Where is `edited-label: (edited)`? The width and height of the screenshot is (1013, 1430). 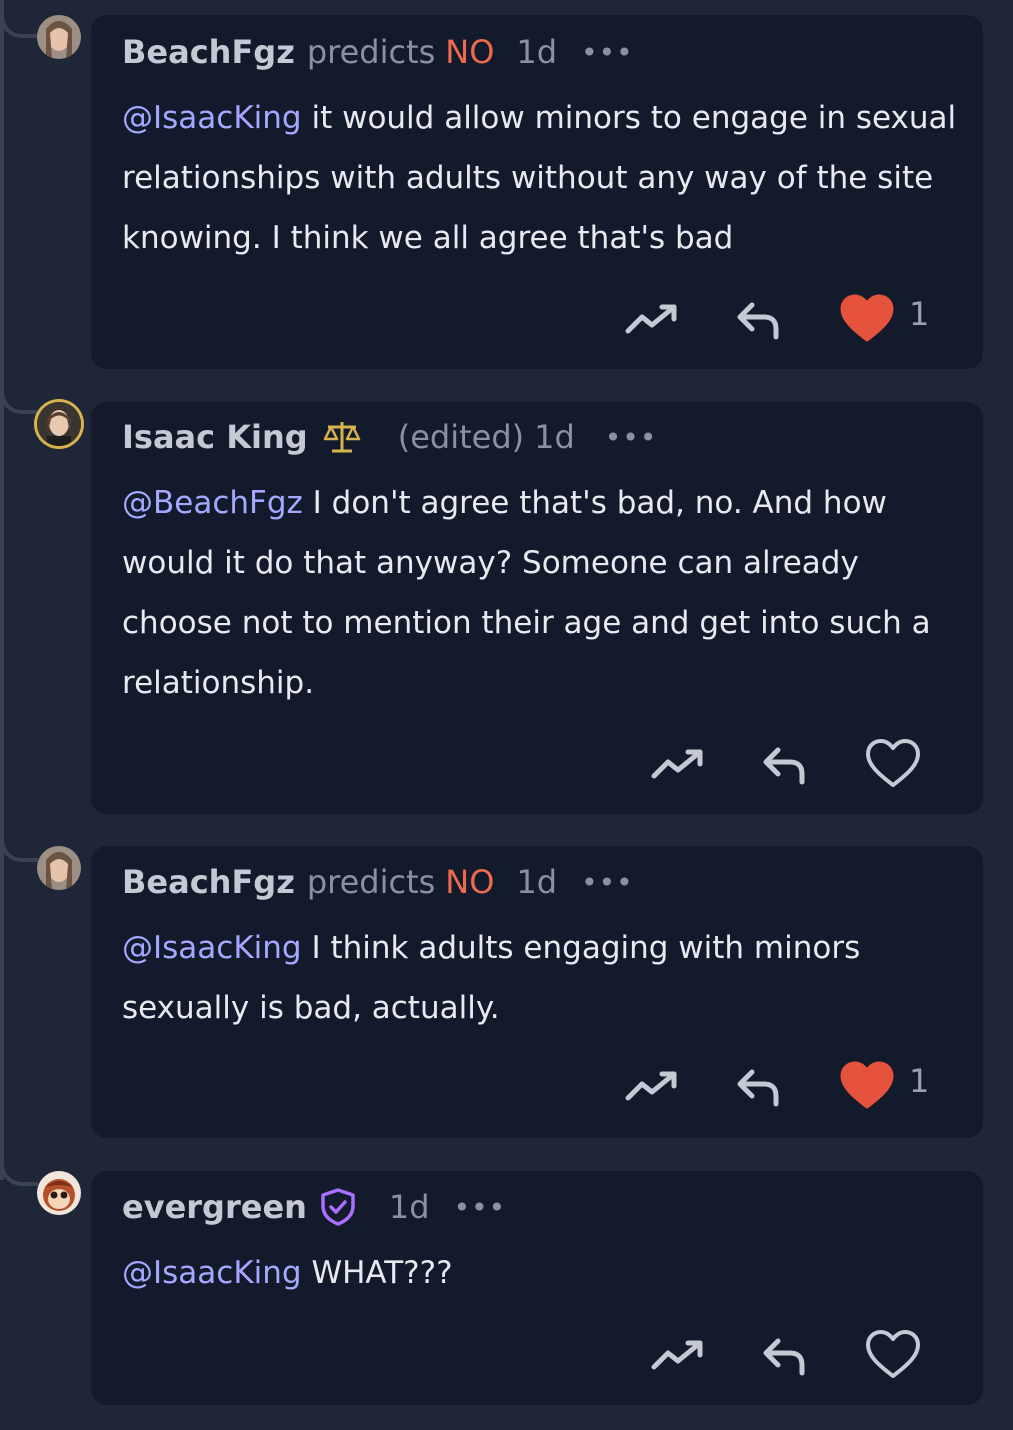
edited-label: (edited) is located at coordinates (461, 437).